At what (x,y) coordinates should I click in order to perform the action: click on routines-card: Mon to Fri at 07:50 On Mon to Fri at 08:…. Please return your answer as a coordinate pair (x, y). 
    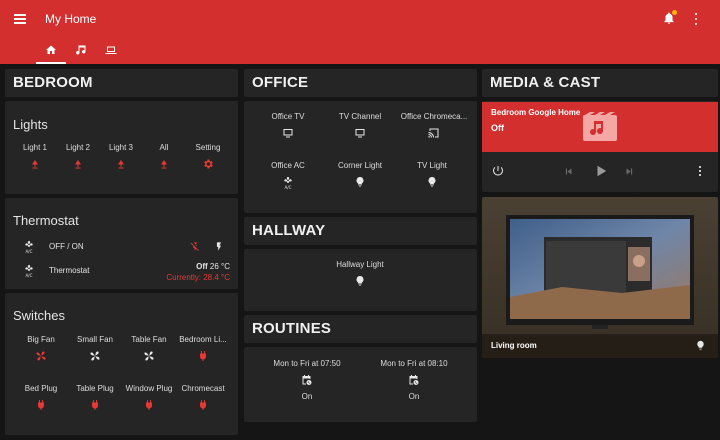
    Looking at the image, I should click on (360, 384).